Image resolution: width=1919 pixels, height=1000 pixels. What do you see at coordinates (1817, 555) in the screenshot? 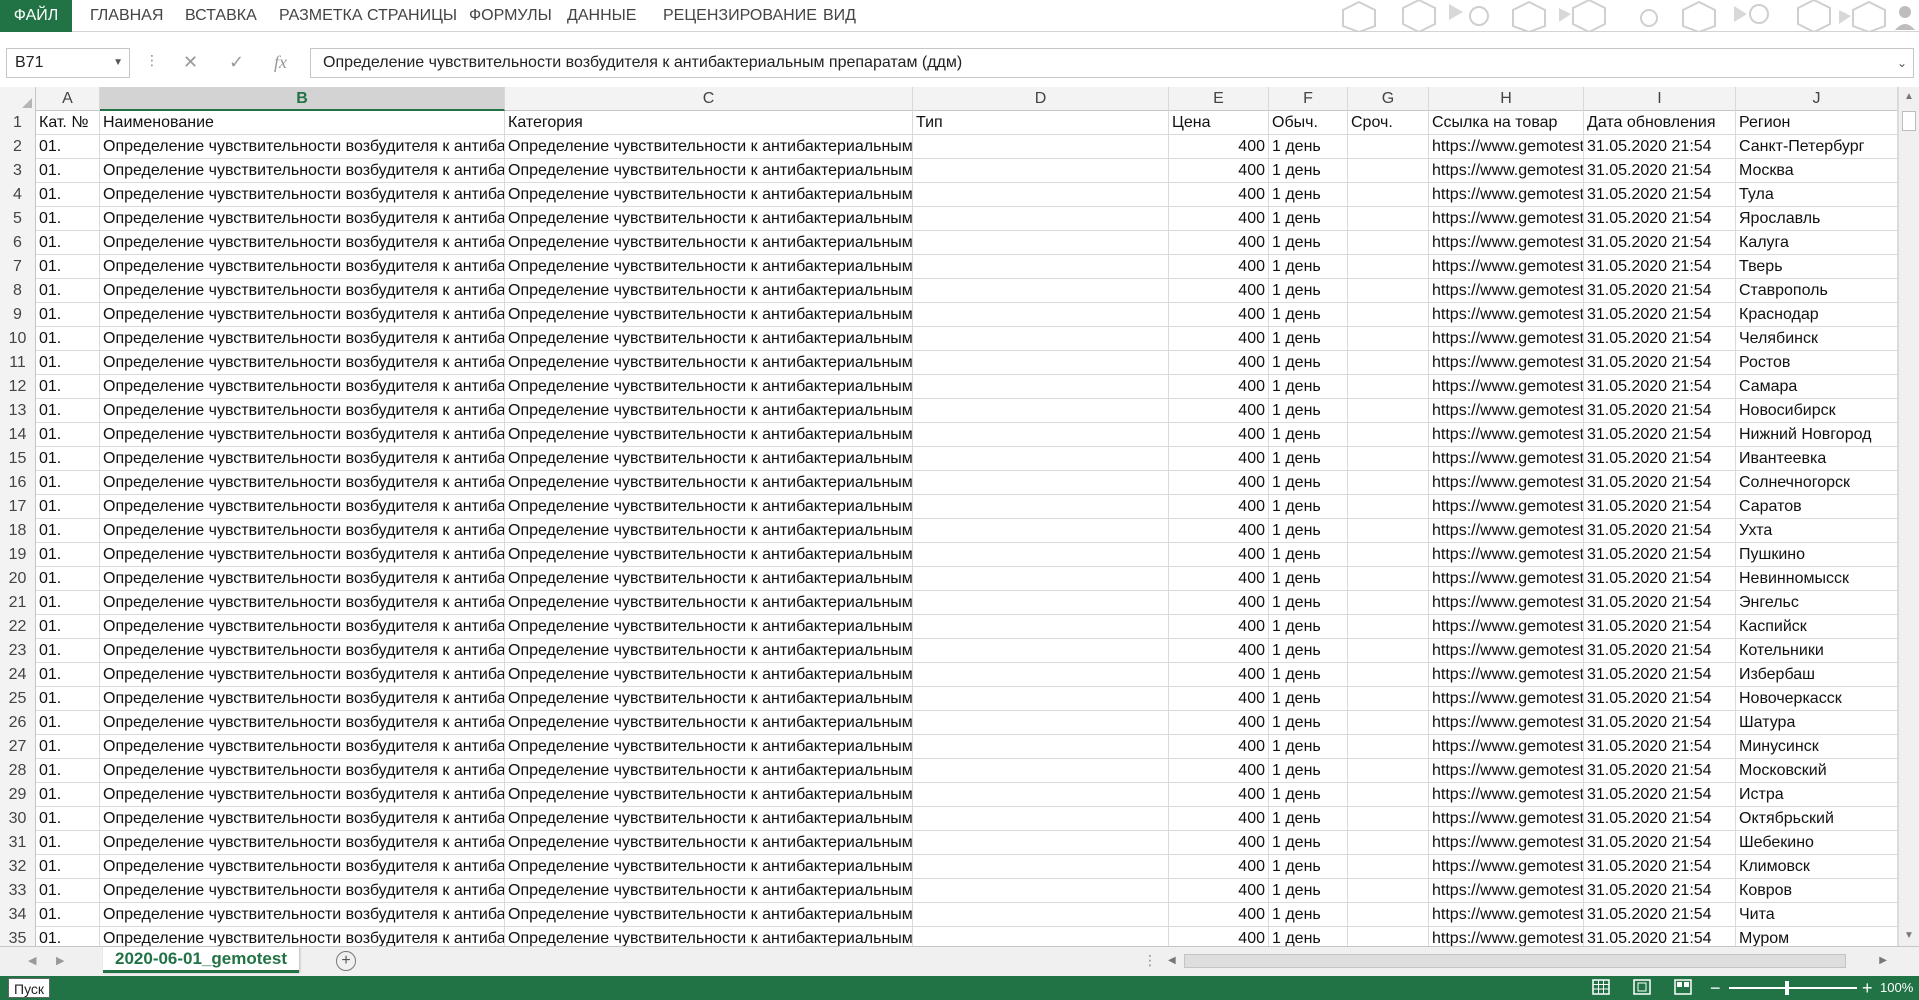
I see `cell: Пушкино` at bounding box center [1817, 555].